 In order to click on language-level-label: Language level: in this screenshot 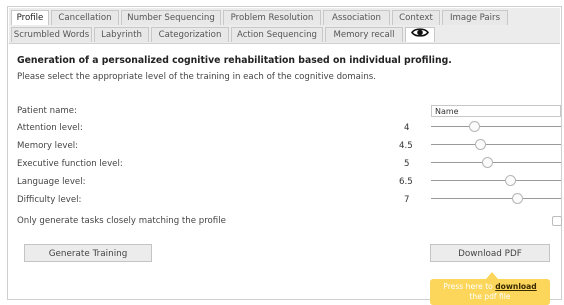, I will do `click(51, 182)`.